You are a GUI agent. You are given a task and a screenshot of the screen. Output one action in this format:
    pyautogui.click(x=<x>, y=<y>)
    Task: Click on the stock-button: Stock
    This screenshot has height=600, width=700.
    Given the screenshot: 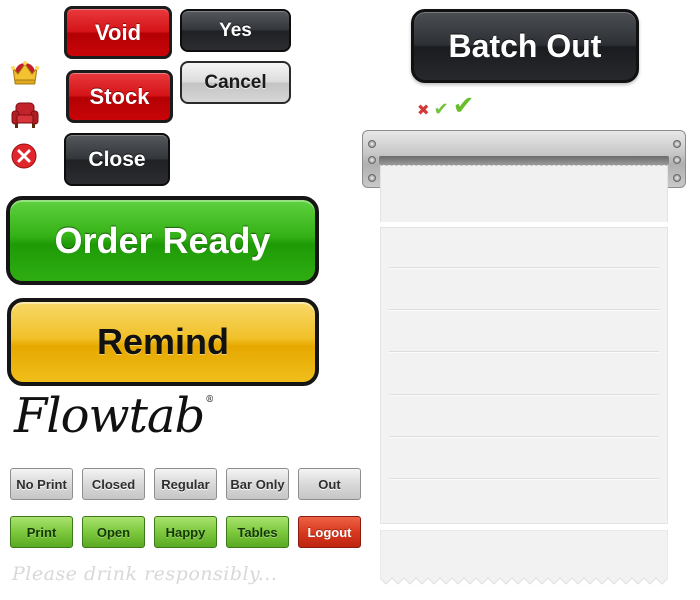 What is the action you would take?
    pyautogui.click(x=119, y=96)
    